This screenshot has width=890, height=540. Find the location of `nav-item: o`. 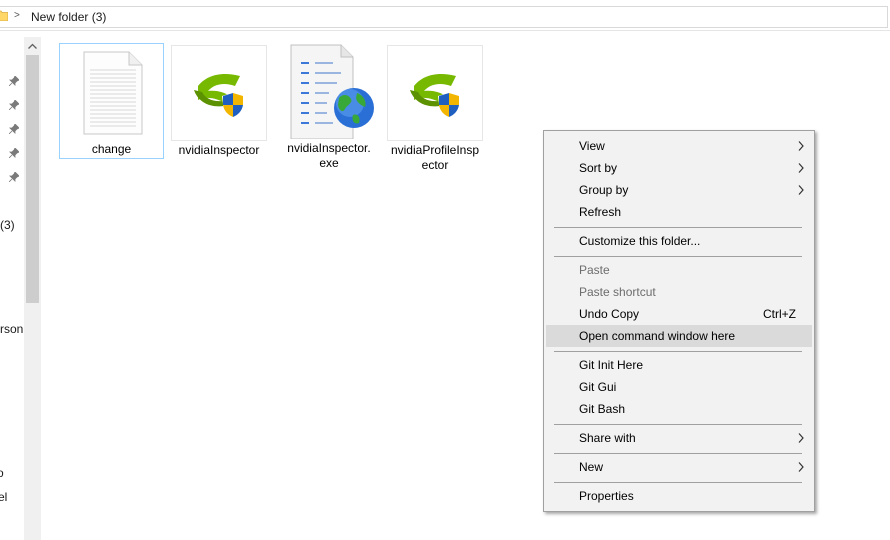

nav-item: o is located at coordinates (2, 473).